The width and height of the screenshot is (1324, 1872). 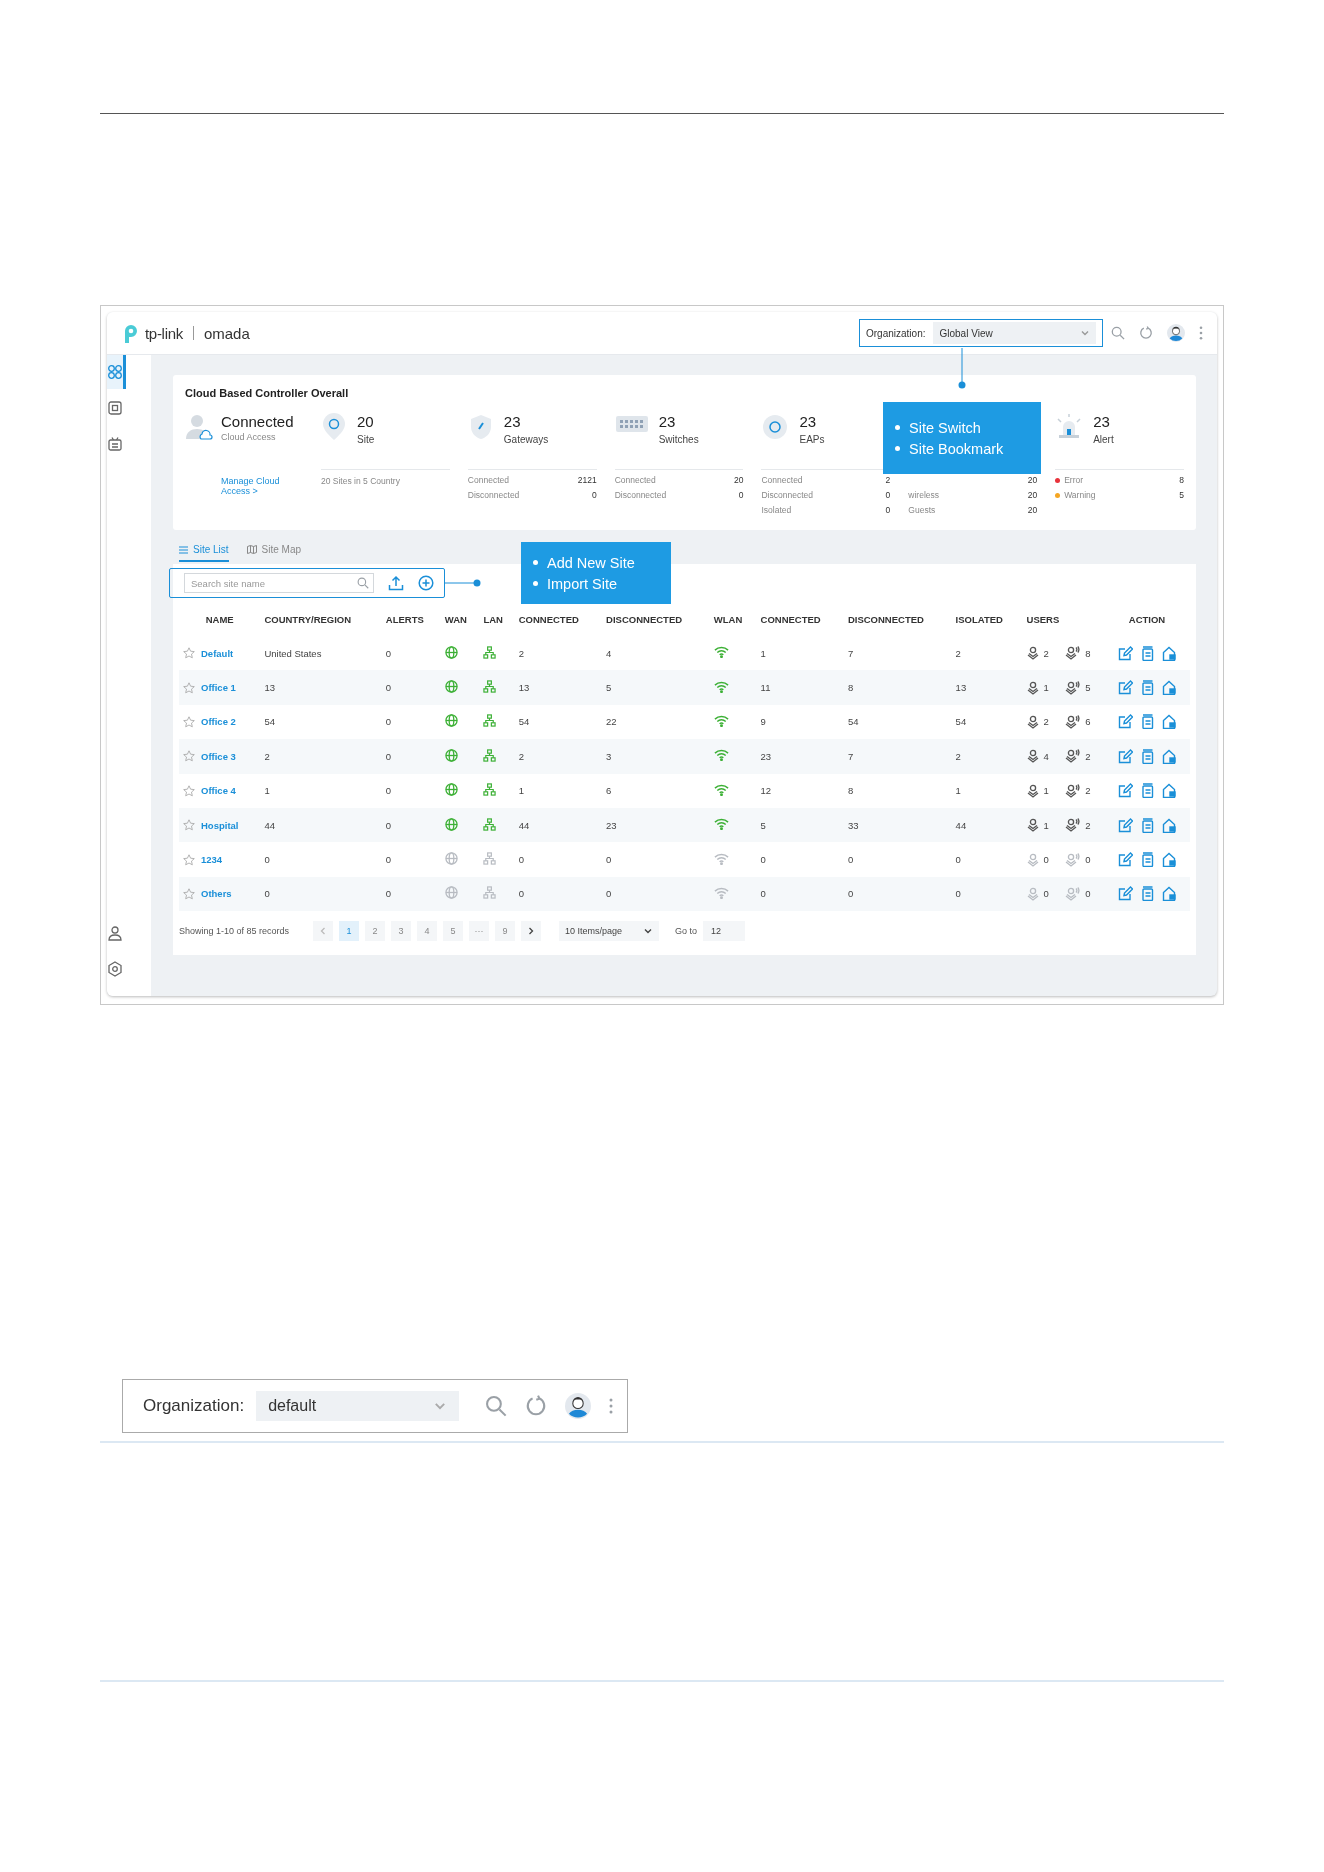 What do you see at coordinates (1014, 333) in the screenshot?
I see `organization-dropdown: Global View` at bounding box center [1014, 333].